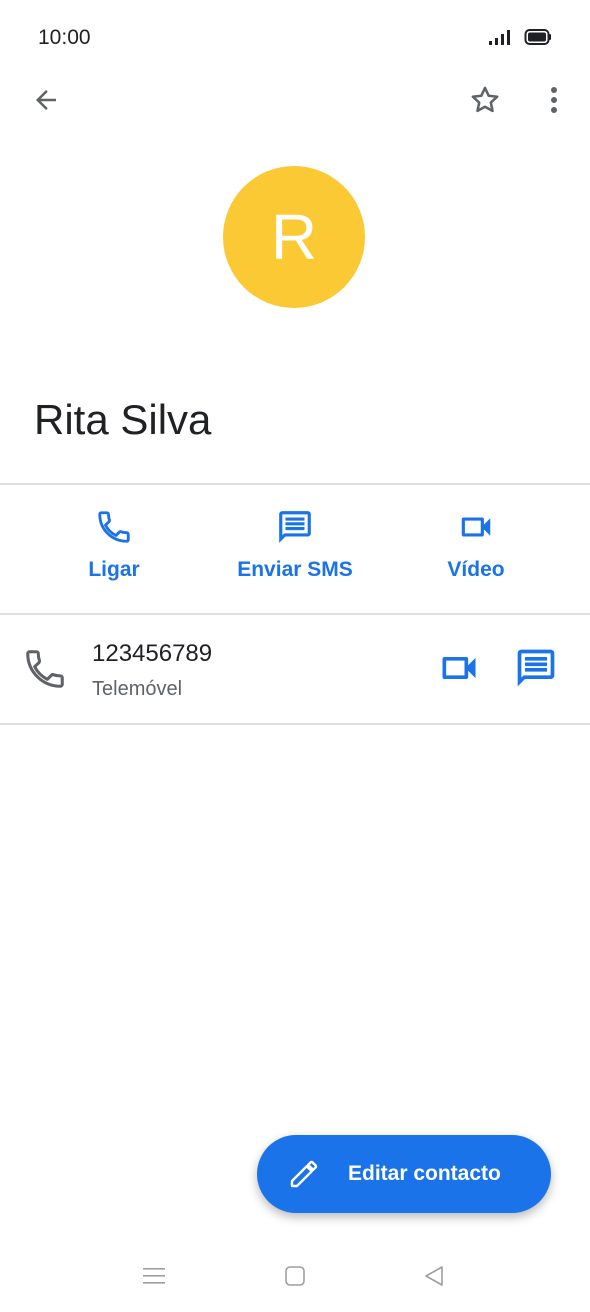 This screenshot has width=590, height=1312. What do you see at coordinates (476, 569) in the screenshot?
I see `video-action-label: Vídeo` at bounding box center [476, 569].